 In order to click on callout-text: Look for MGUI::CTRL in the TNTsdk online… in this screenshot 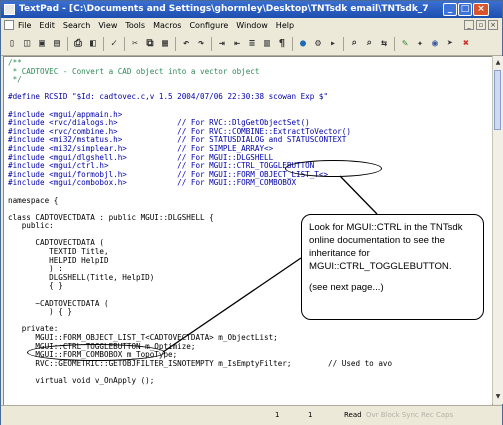, I will do `click(386, 247)`.